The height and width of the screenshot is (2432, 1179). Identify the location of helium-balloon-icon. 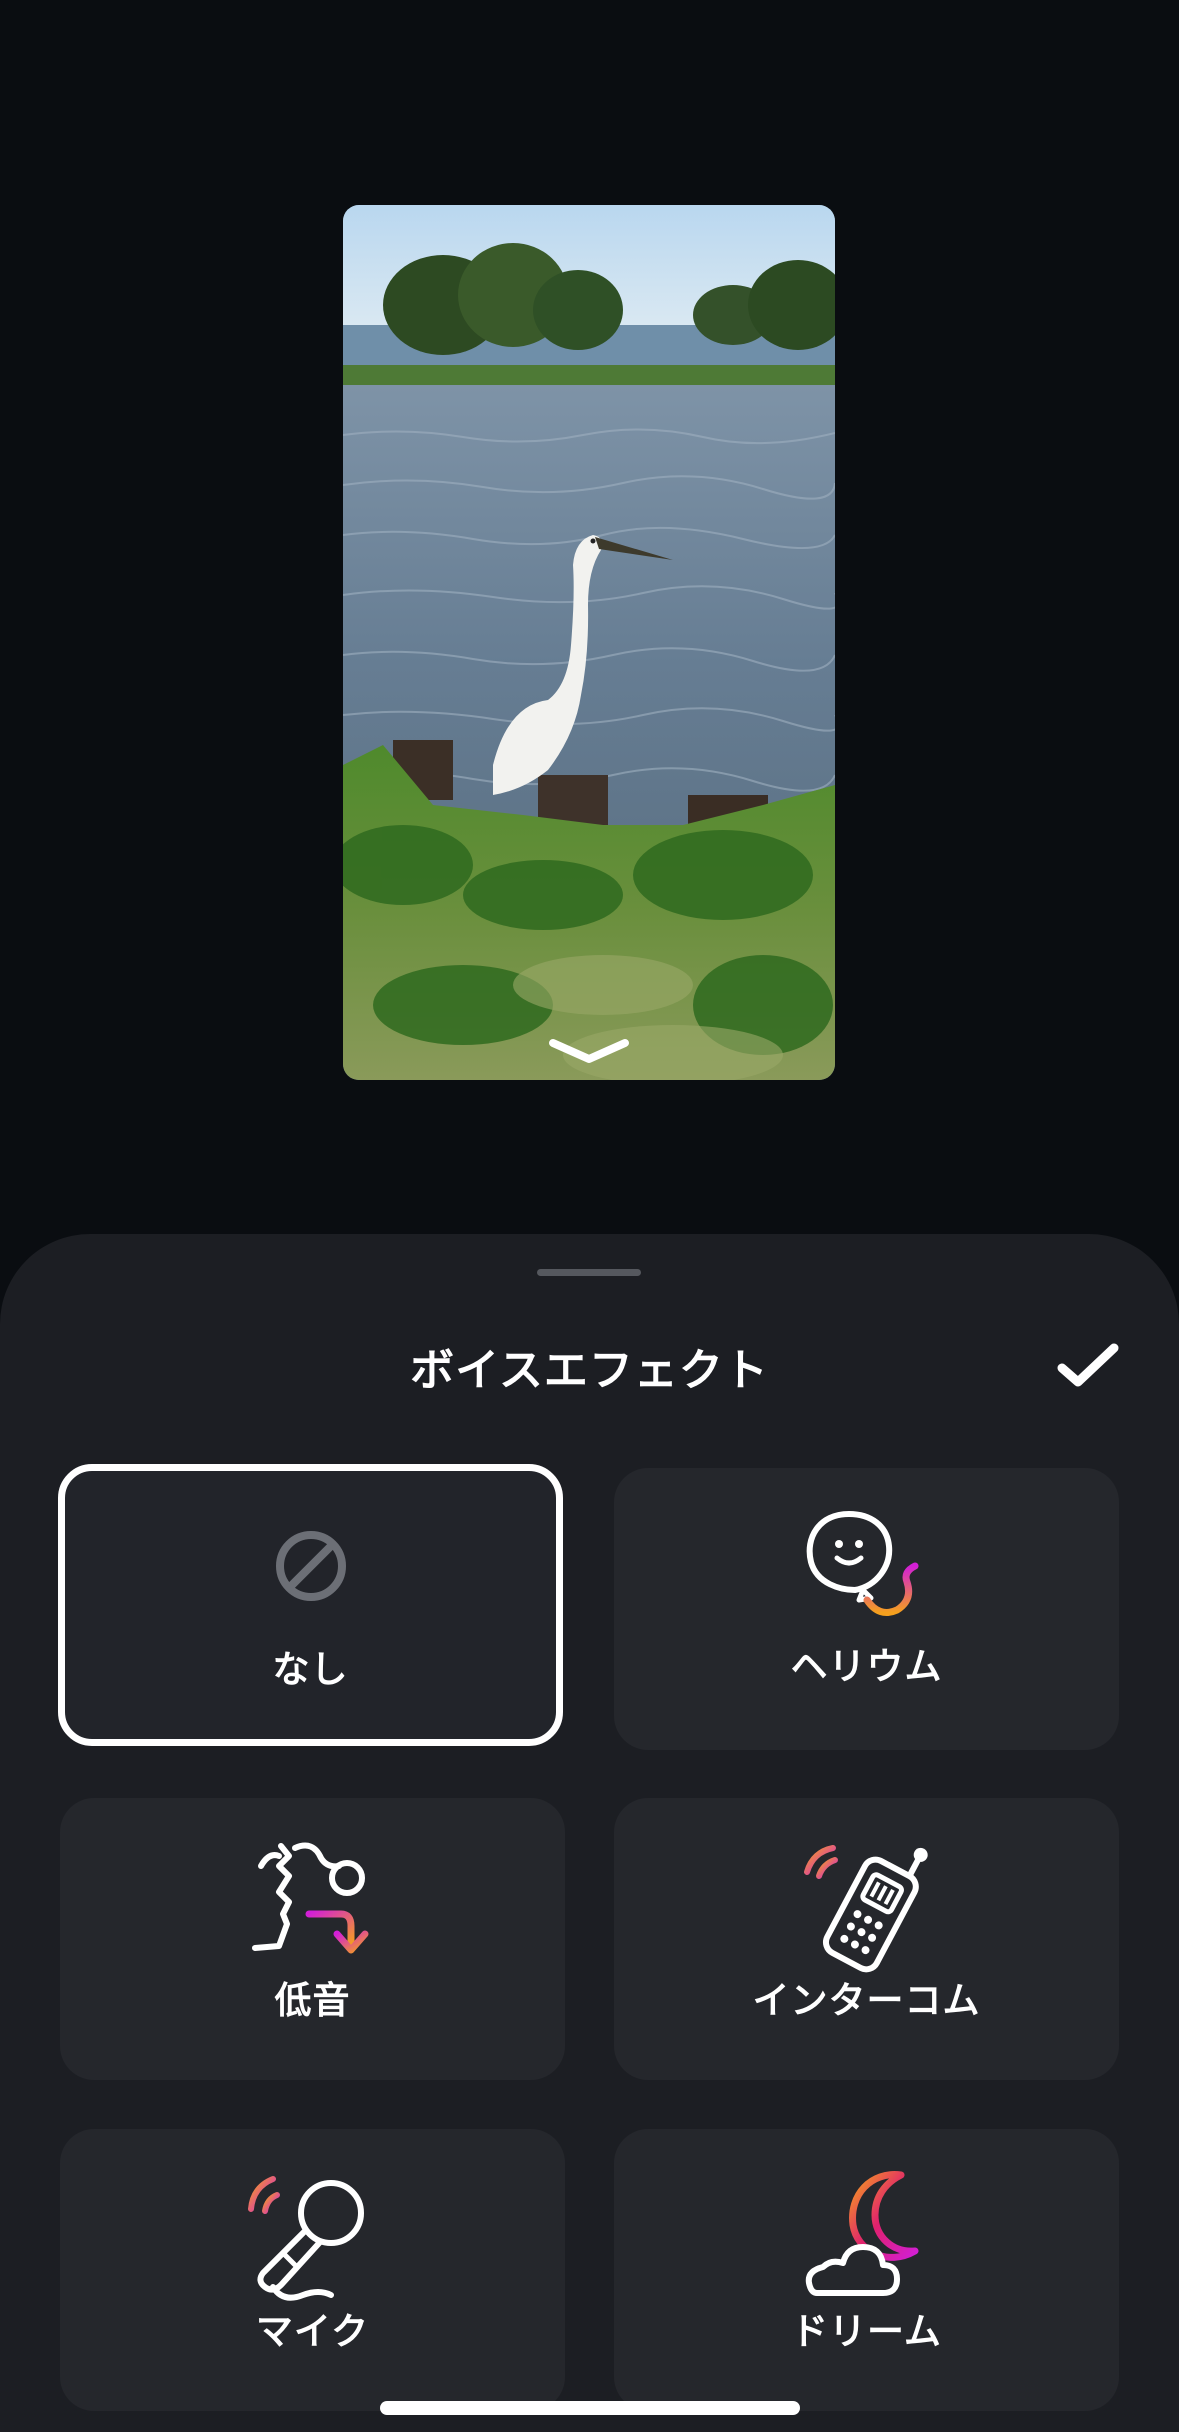
(862, 1563).